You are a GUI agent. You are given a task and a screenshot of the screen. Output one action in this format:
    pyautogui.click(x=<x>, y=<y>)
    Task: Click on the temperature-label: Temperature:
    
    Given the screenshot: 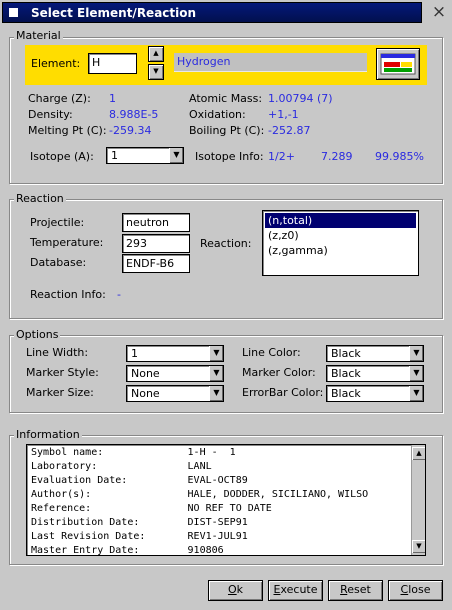 What is the action you would take?
    pyautogui.click(x=67, y=242)
    